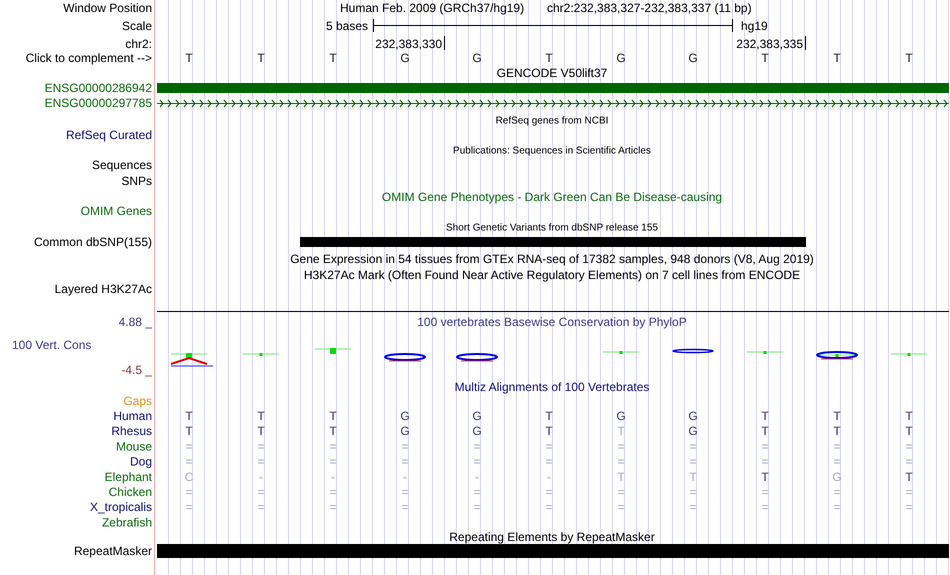  Describe the element at coordinates (93, 242) in the screenshot. I see `track-label: Common dbSNP(155)` at that location.